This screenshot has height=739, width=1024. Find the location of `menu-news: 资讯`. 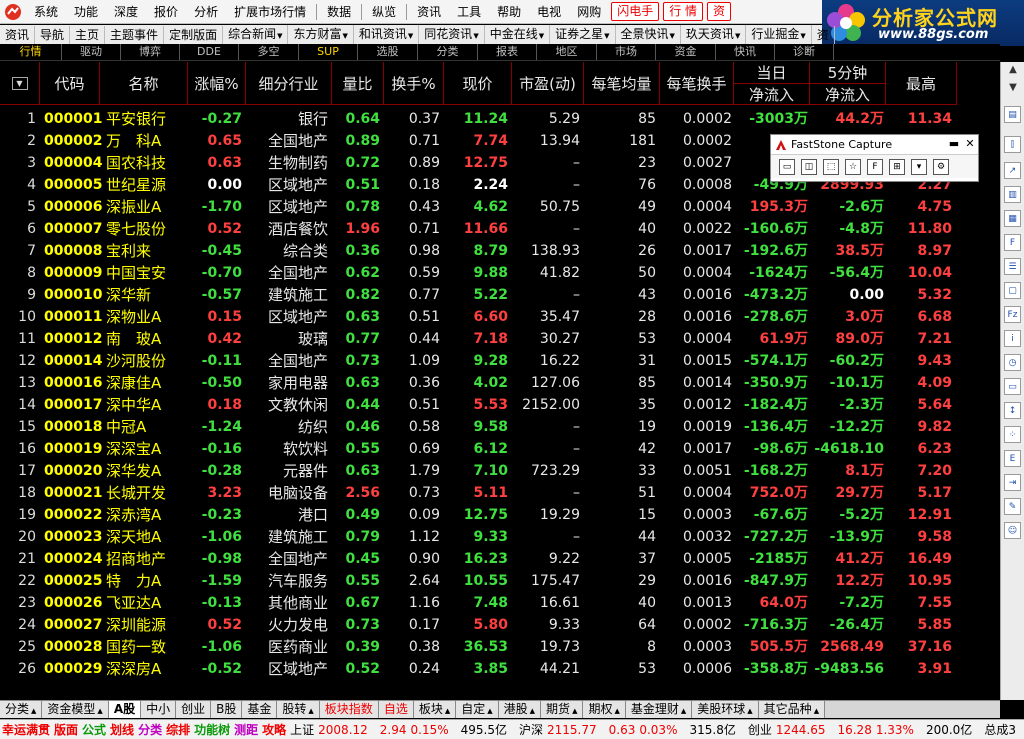

menu-news: 资讯 is located at coordinates (429, 12).